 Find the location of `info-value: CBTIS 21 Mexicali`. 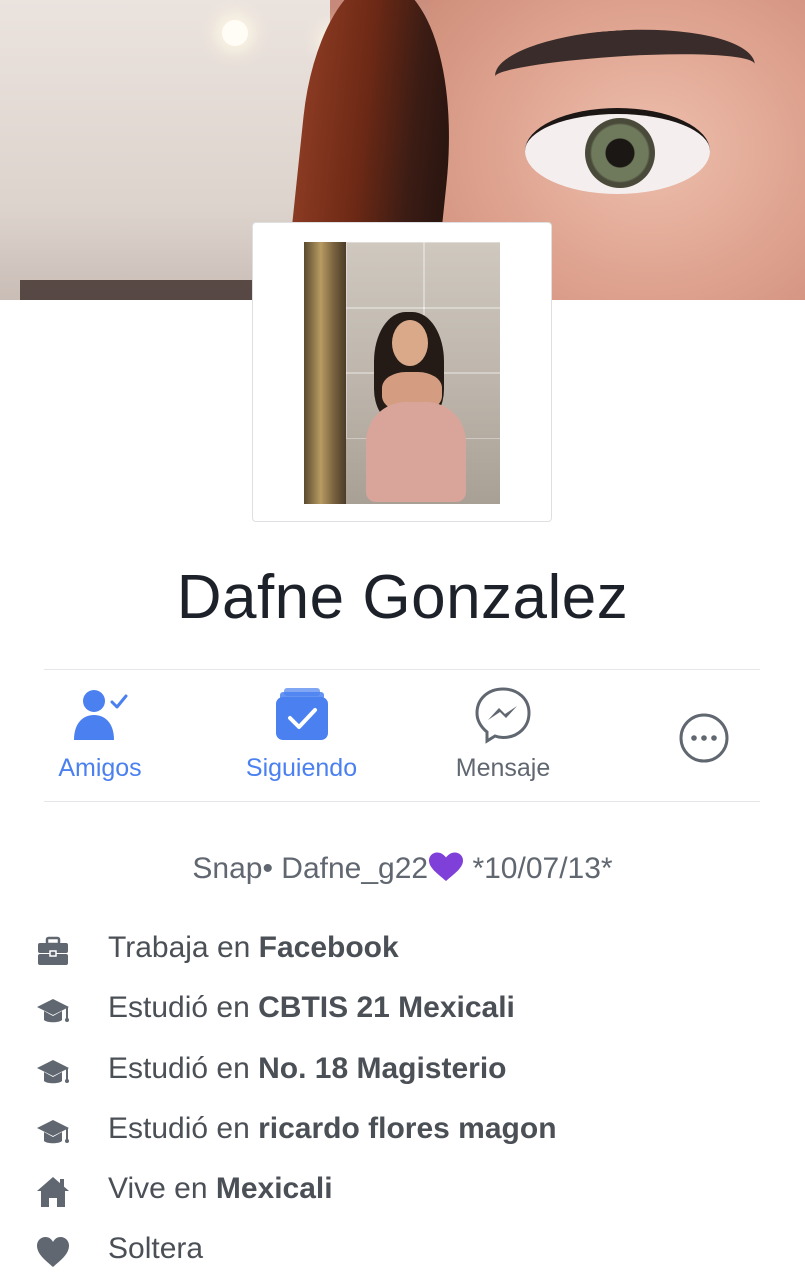

info-value: CBTIS 21 Mexicali is located at coordinates (386, 1007).